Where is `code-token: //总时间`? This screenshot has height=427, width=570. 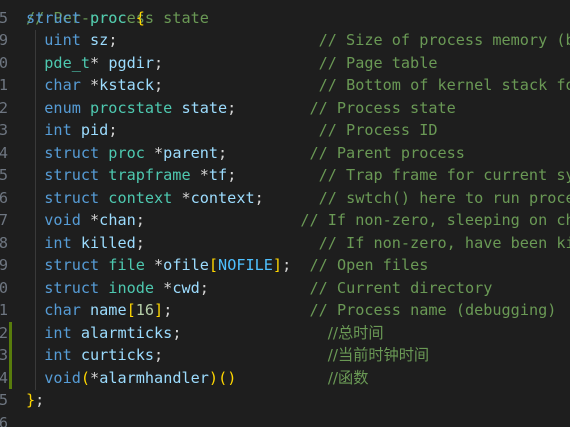 code-token: //总时间 is located at coordinates (355, 332).